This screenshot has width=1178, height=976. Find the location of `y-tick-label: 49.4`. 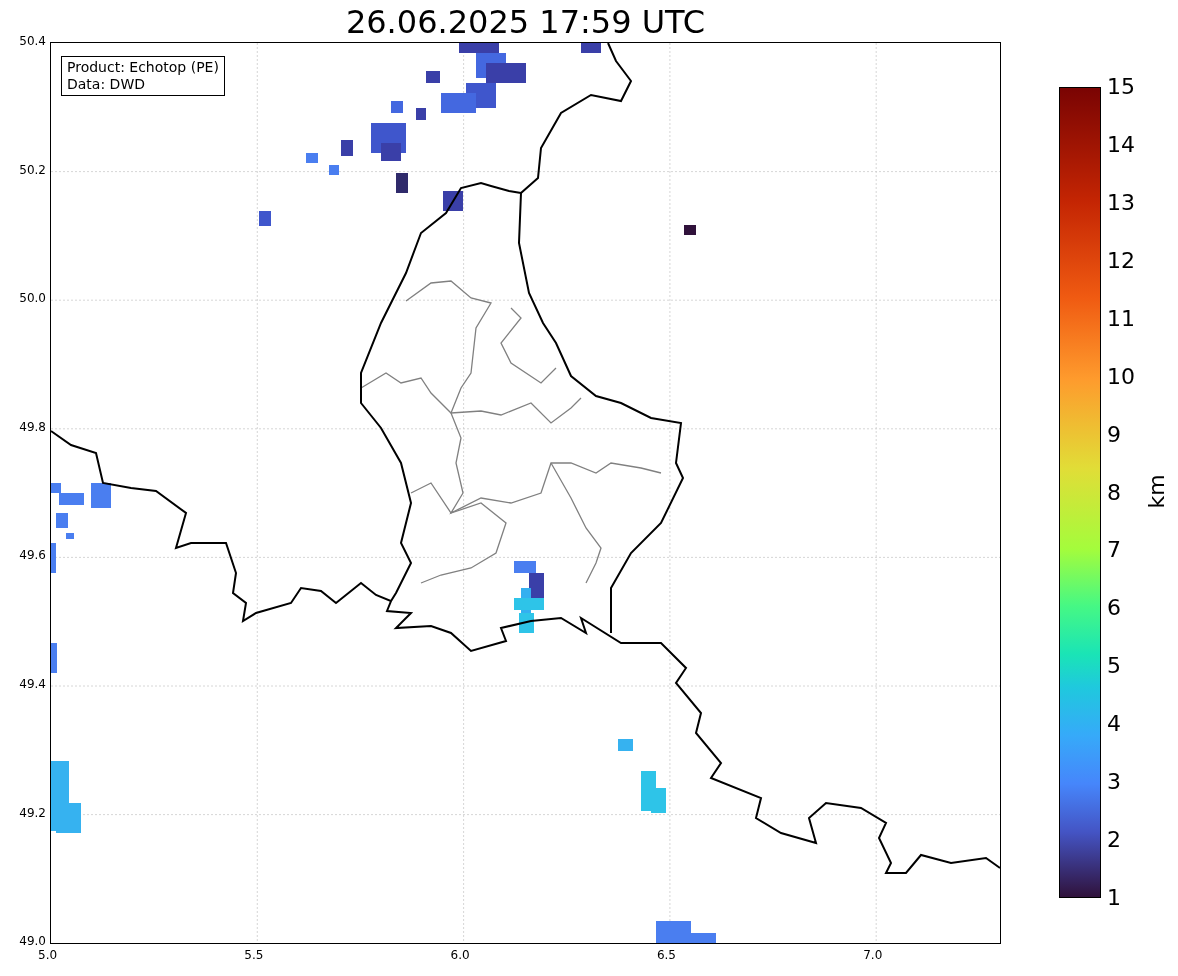

y-tick-label: 49.4 is located at coordinates (32, 684).